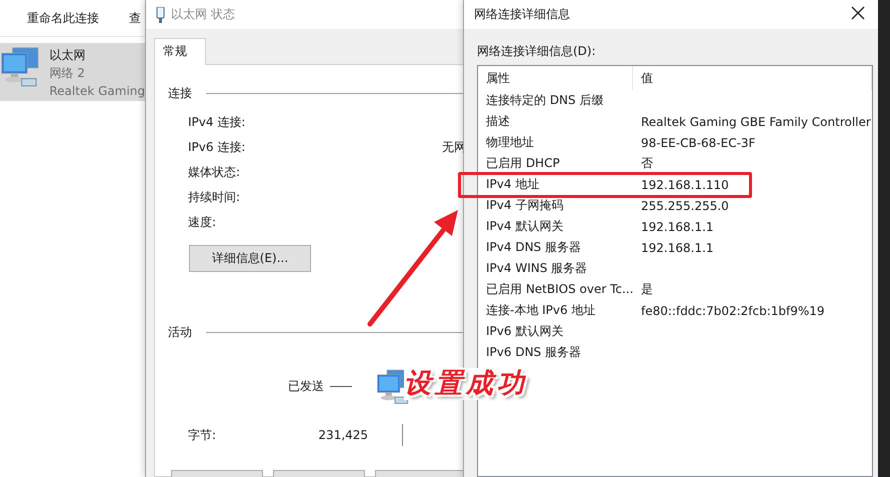 Image resolution: width=890 pixels, height=477 pixels. Describe the element at coordinates (685, 185) in the screenshot. I see `value-cell-text: 192.168.1.110` at that location.